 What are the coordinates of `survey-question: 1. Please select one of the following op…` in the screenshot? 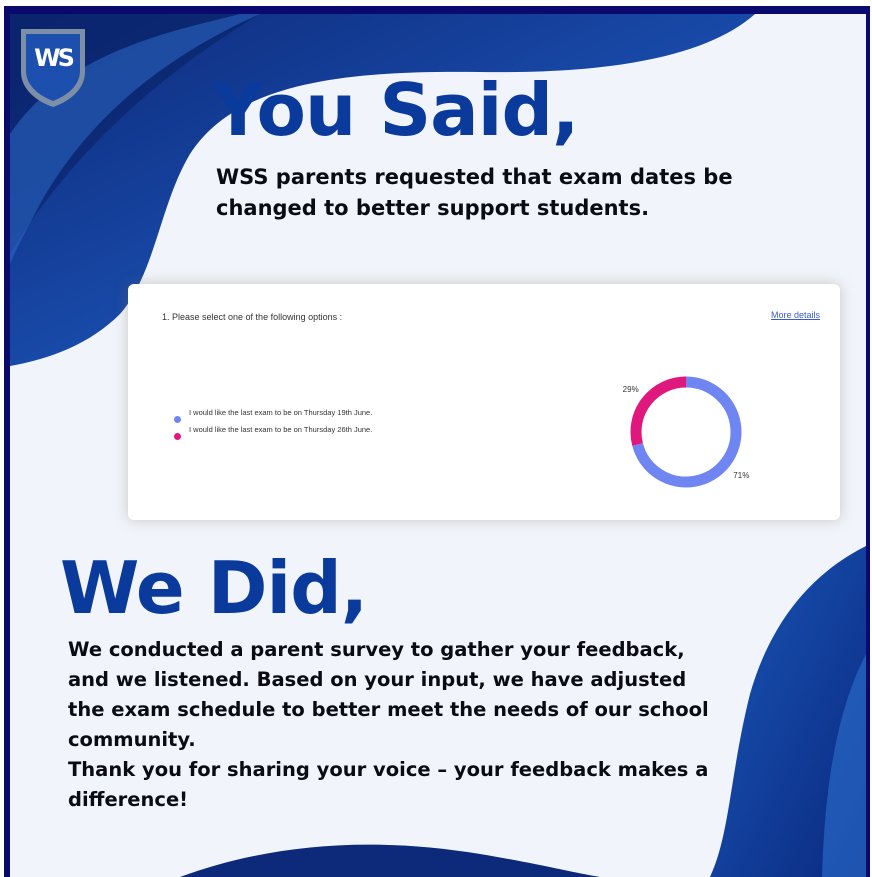 It's located at (252, 317).